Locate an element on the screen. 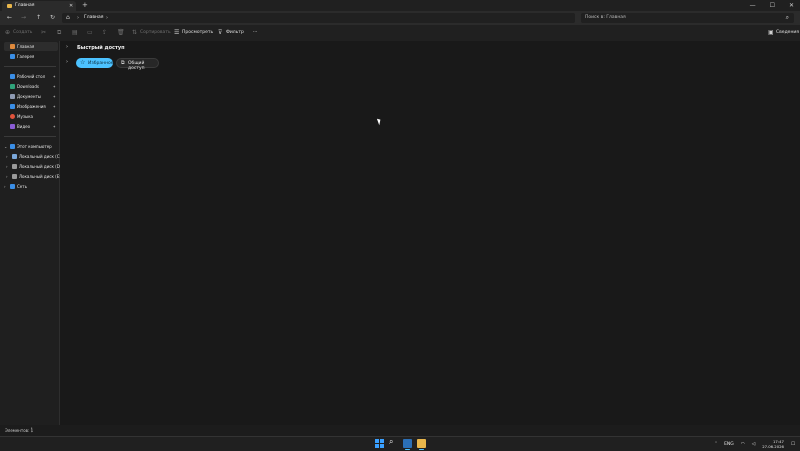 The width and height of the screenshot is (800, 451). documents-icon is located at coordinates (12, 96).